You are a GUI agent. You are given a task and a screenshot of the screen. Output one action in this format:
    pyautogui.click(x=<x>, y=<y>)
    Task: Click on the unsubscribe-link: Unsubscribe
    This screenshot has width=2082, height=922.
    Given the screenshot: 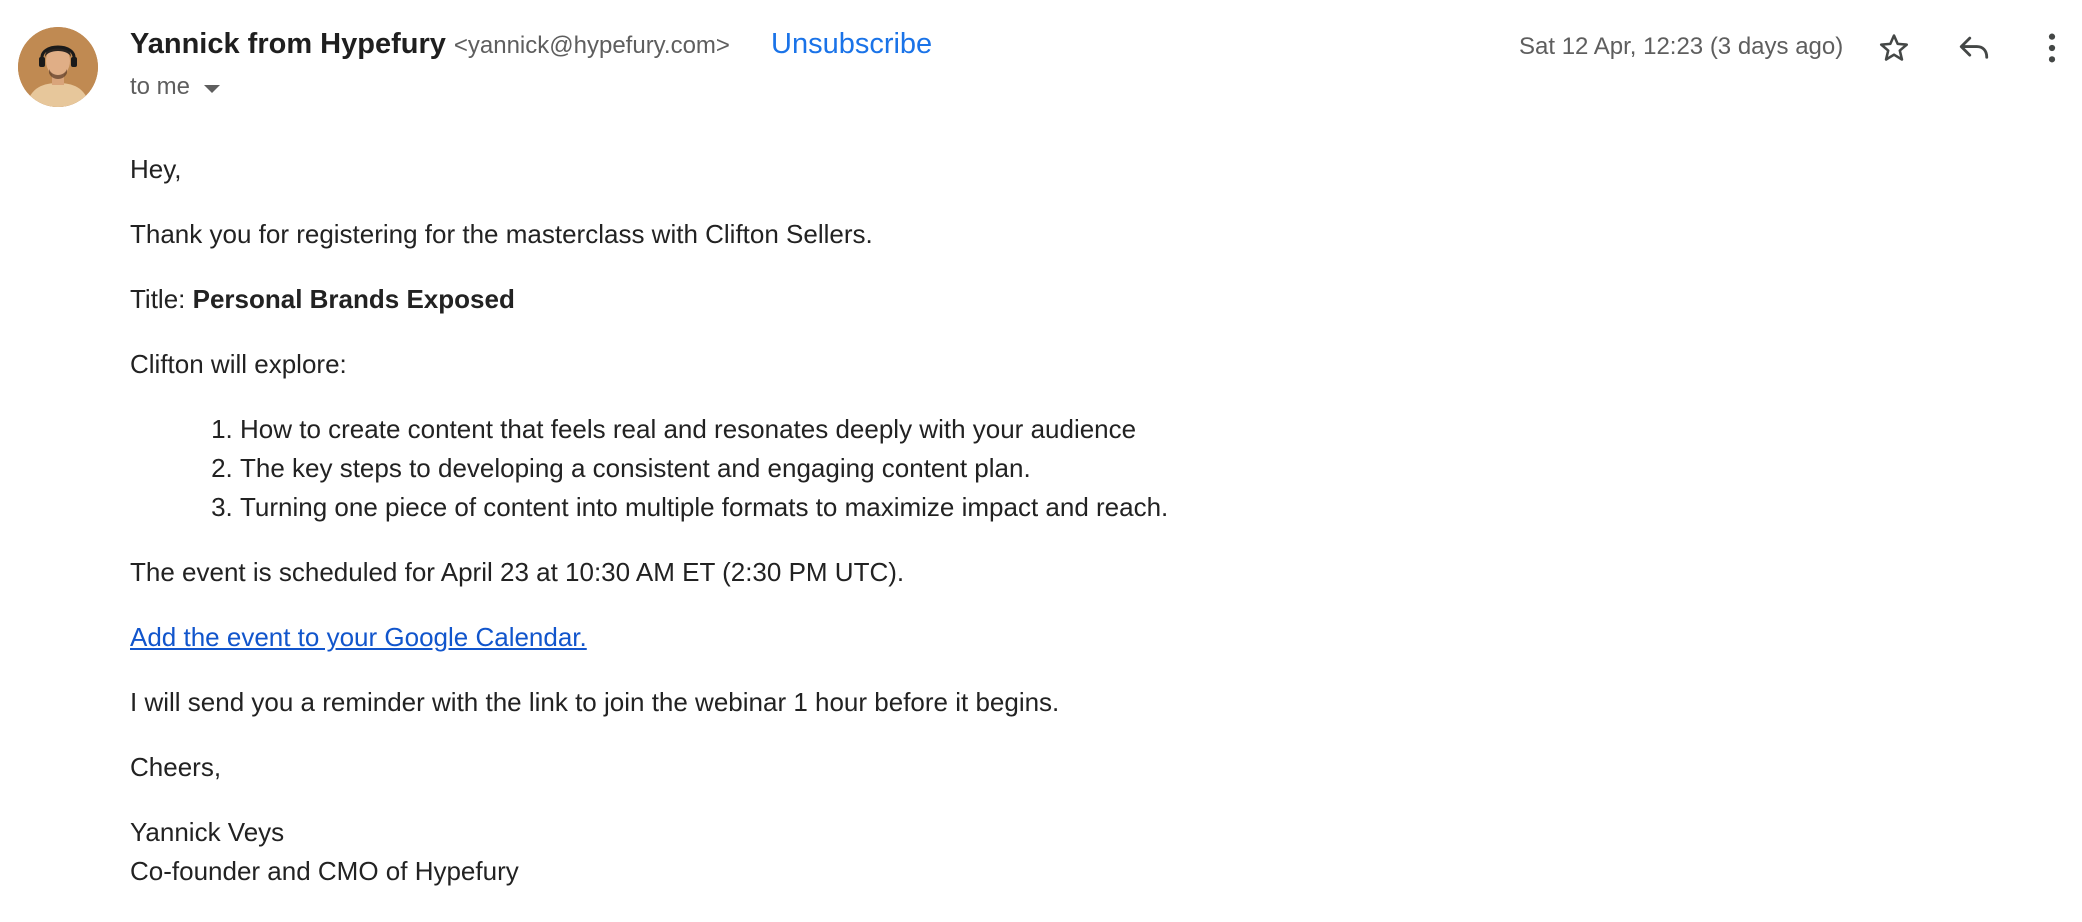 What is the action you would take?
    pyautogui.click(x=851, y=44)
    